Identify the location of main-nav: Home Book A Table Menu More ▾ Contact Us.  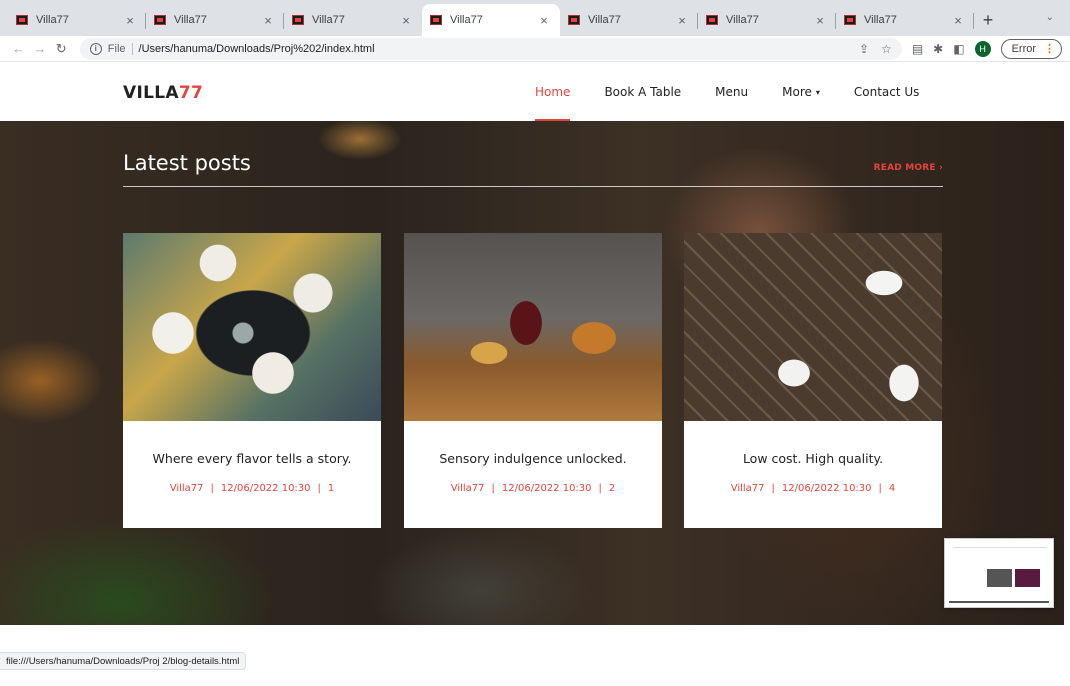
(744, 92).